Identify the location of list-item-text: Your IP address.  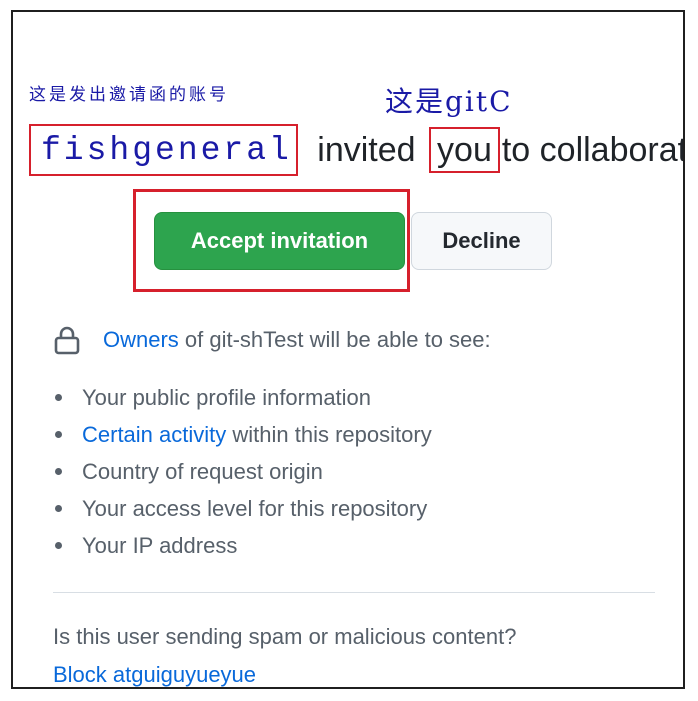
(160, 545).